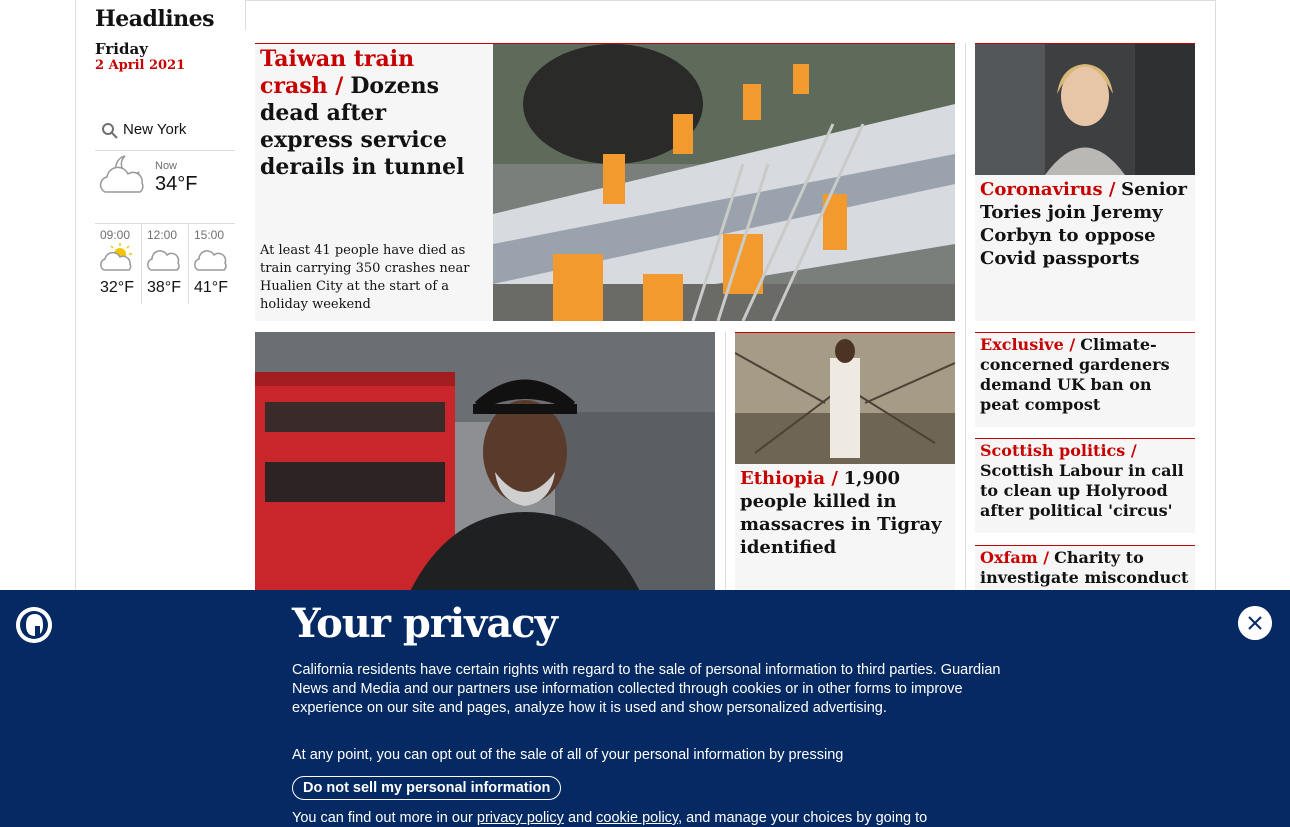  Describe the element at coordinates (382, 818) in the screenshot. I see `privacy-more-lead: You can find out more in our` at that location.